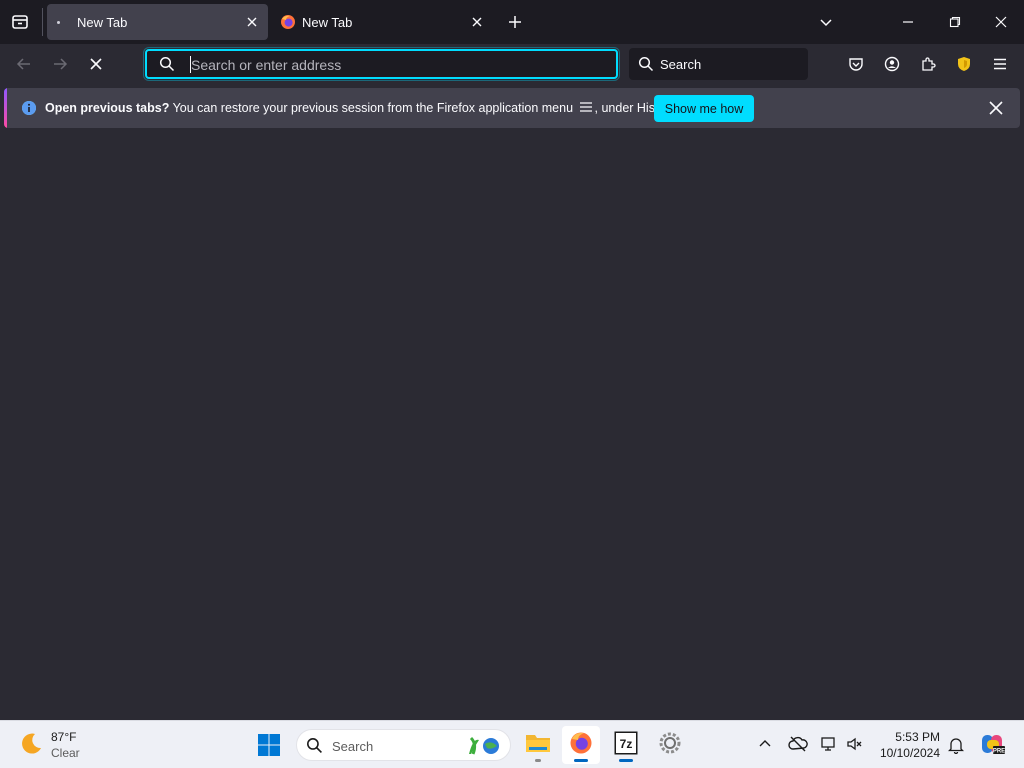 Image resolution: width=1024 pixels, height=768 pixels. What do you see at coordinates (586, 108) in the screenshot?
I see `menu-icon` at bounding box center [586, 108].